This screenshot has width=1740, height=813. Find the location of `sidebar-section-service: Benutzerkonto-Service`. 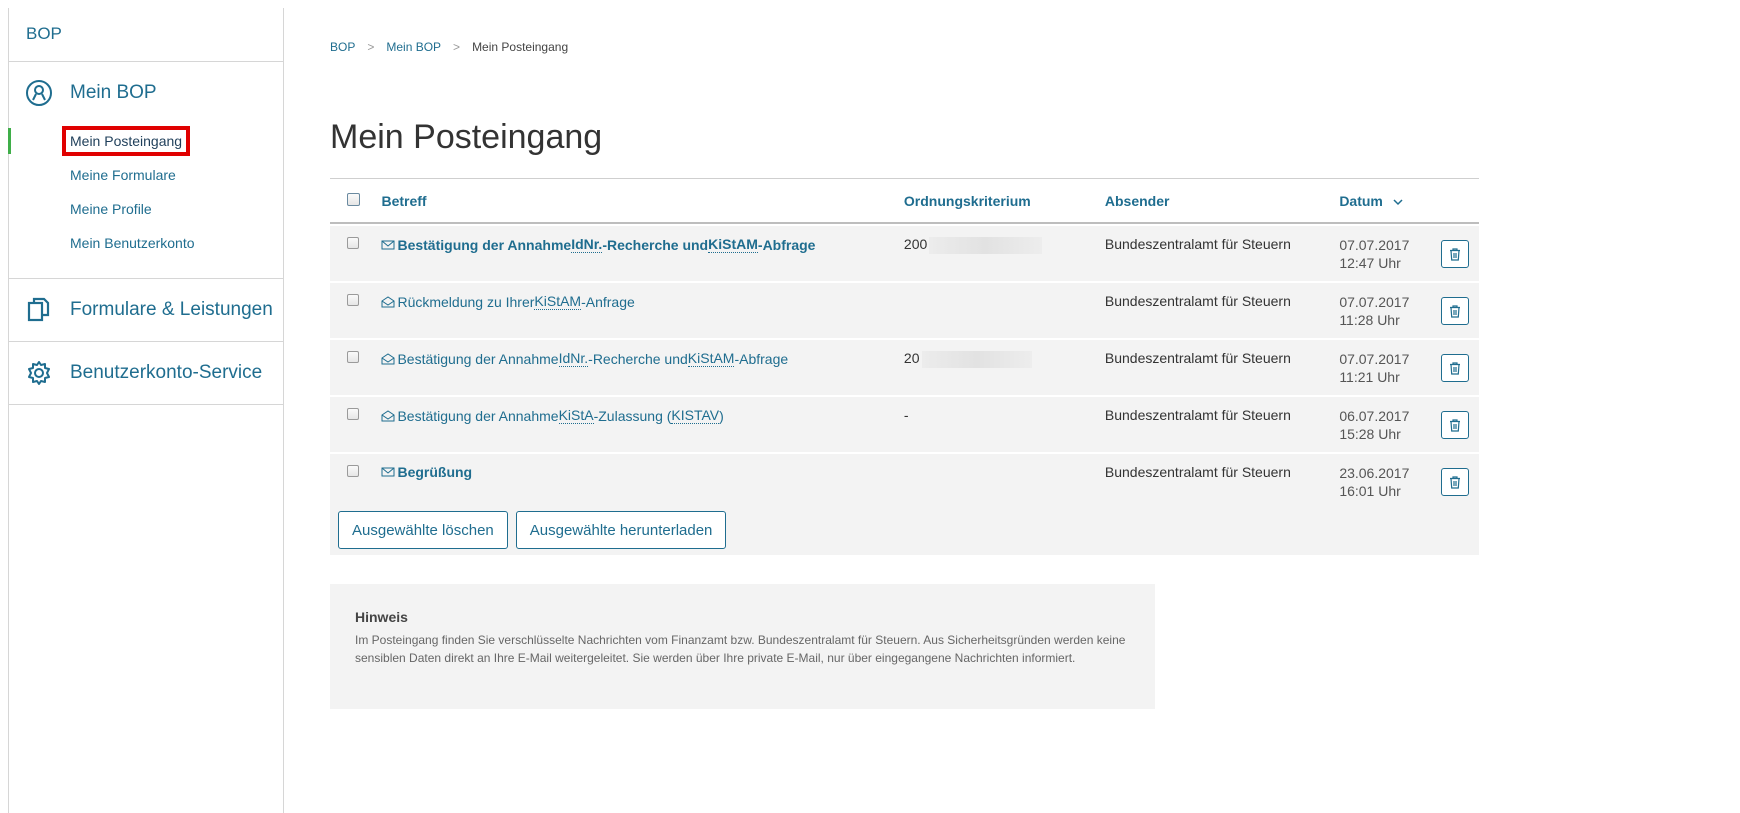

sidebar-section-service: Benutzerkonto-Service is located at coordinates (146, 373).